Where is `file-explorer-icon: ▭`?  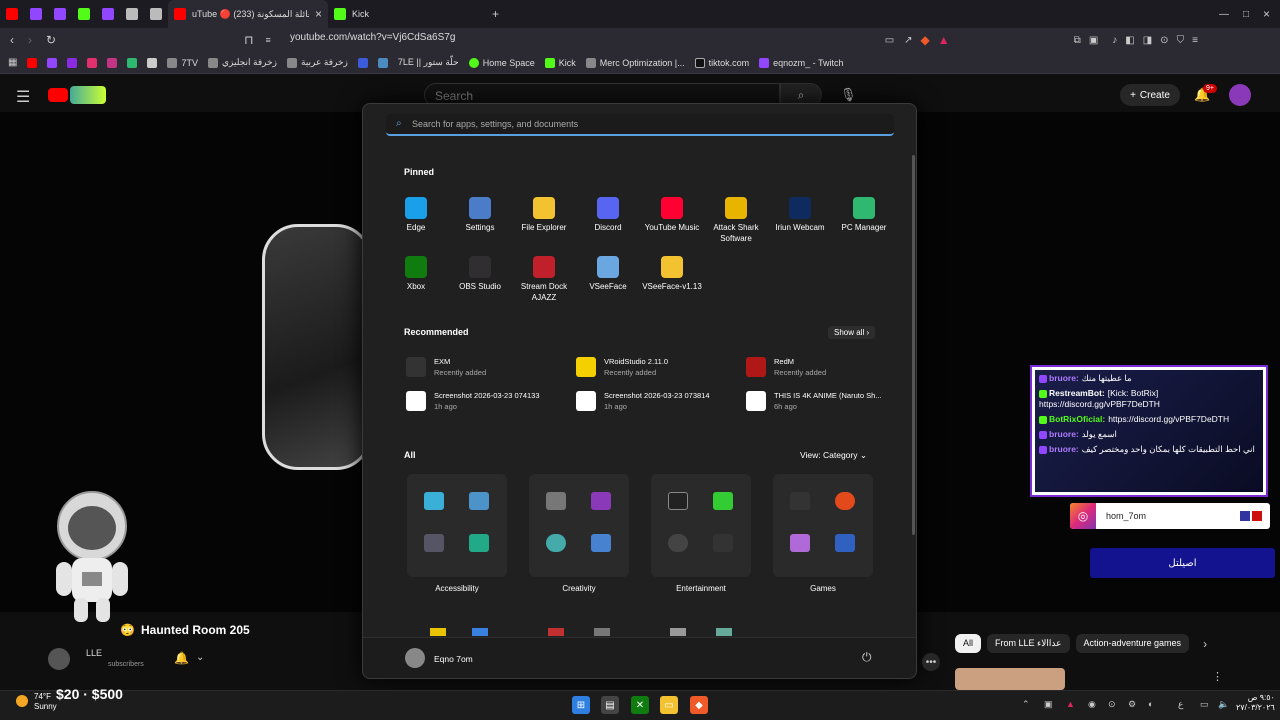
file-explorer-icon: ▭ is located at coordinates (669, 705).